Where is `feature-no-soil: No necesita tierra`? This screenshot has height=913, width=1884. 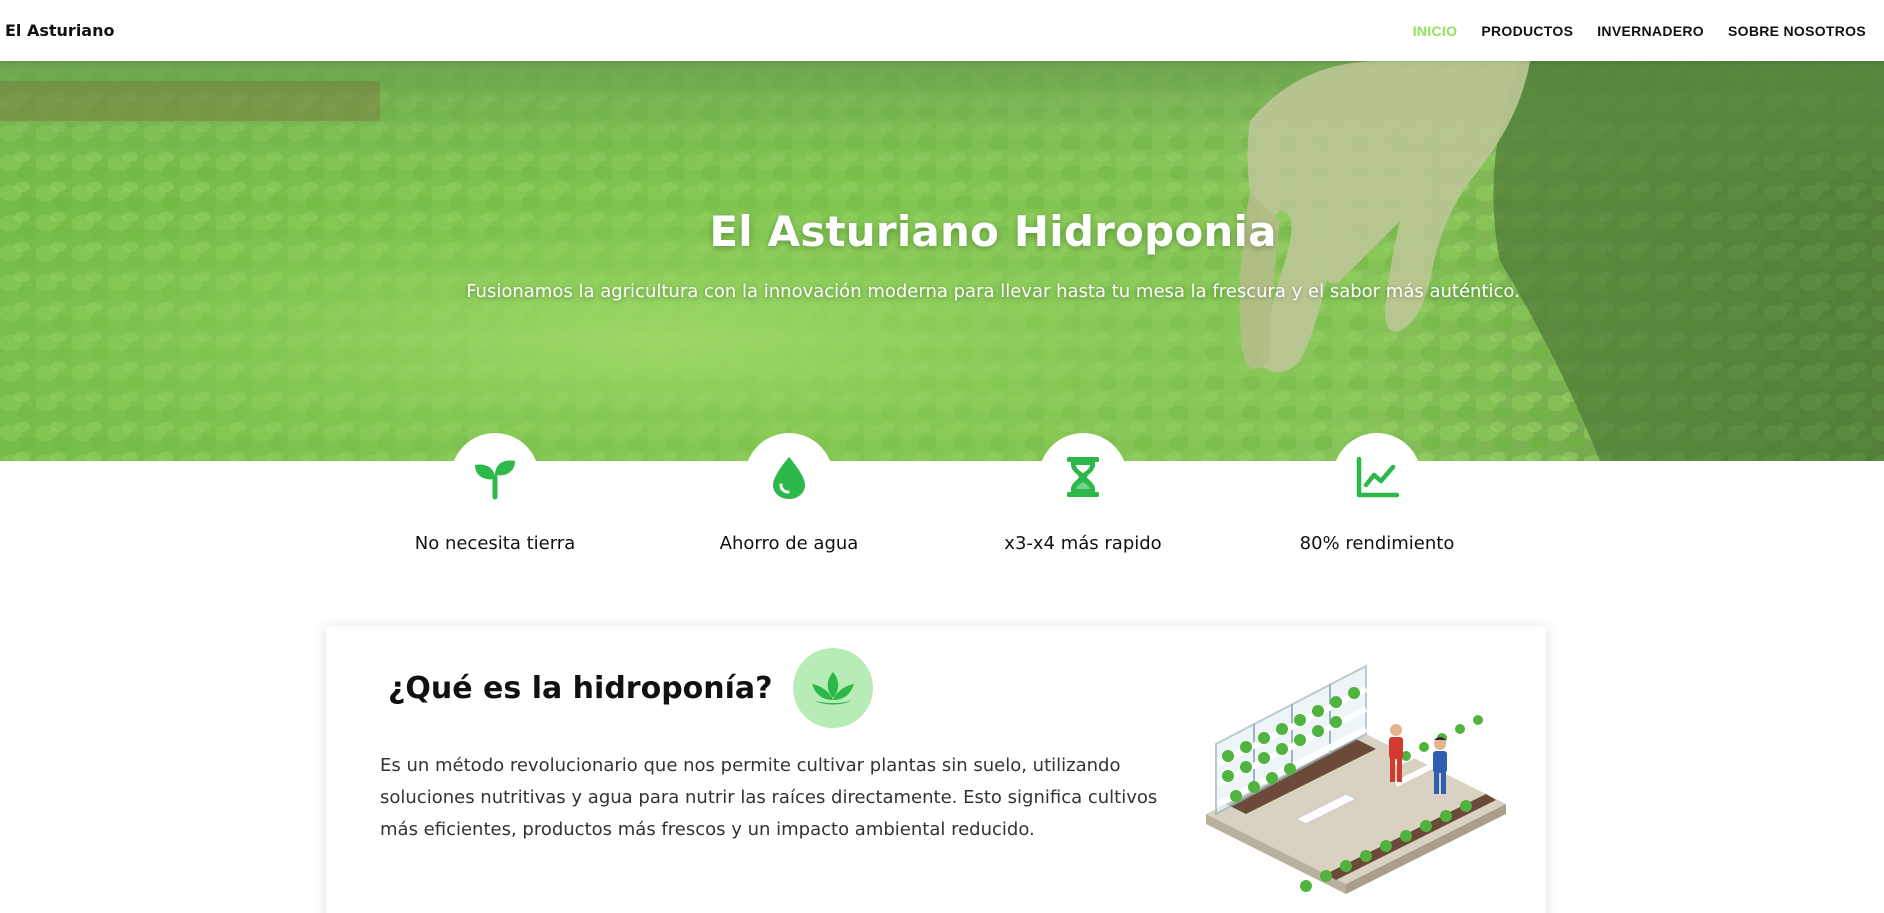
feature-no-soil: No necesita tierra is located at coordinates (495, 493).